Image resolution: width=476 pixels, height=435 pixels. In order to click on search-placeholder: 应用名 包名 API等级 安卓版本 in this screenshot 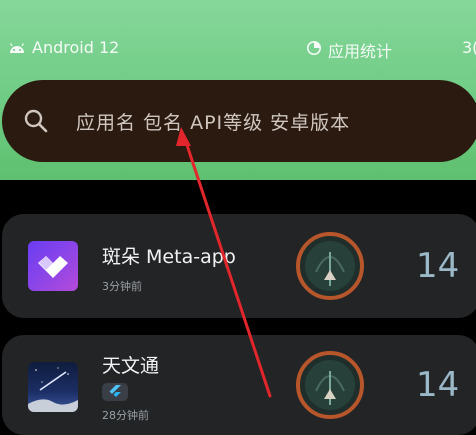, I will do `click(213, 123)`.